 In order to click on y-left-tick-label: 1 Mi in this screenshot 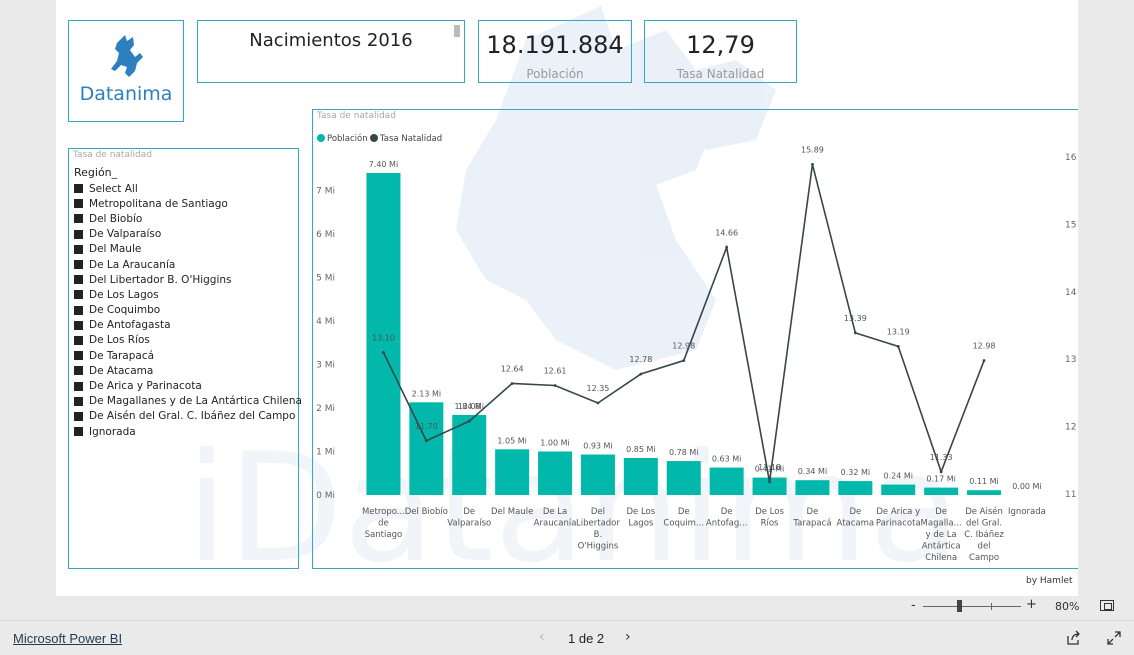, I will do `click(325, 452)`.